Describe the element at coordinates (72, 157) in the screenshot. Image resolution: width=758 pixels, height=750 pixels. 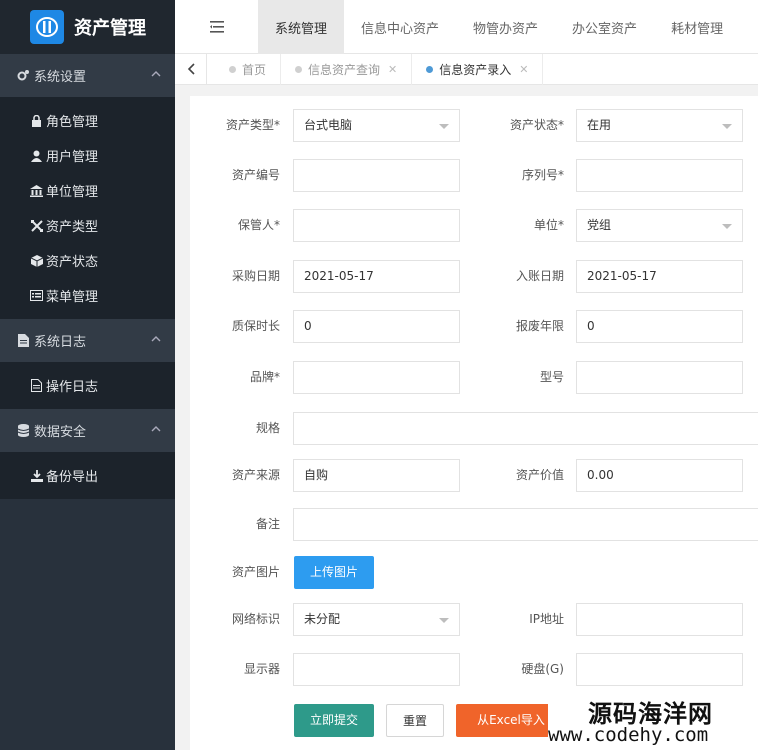
I see `sidebar-item-label: 用户管理` at that location.